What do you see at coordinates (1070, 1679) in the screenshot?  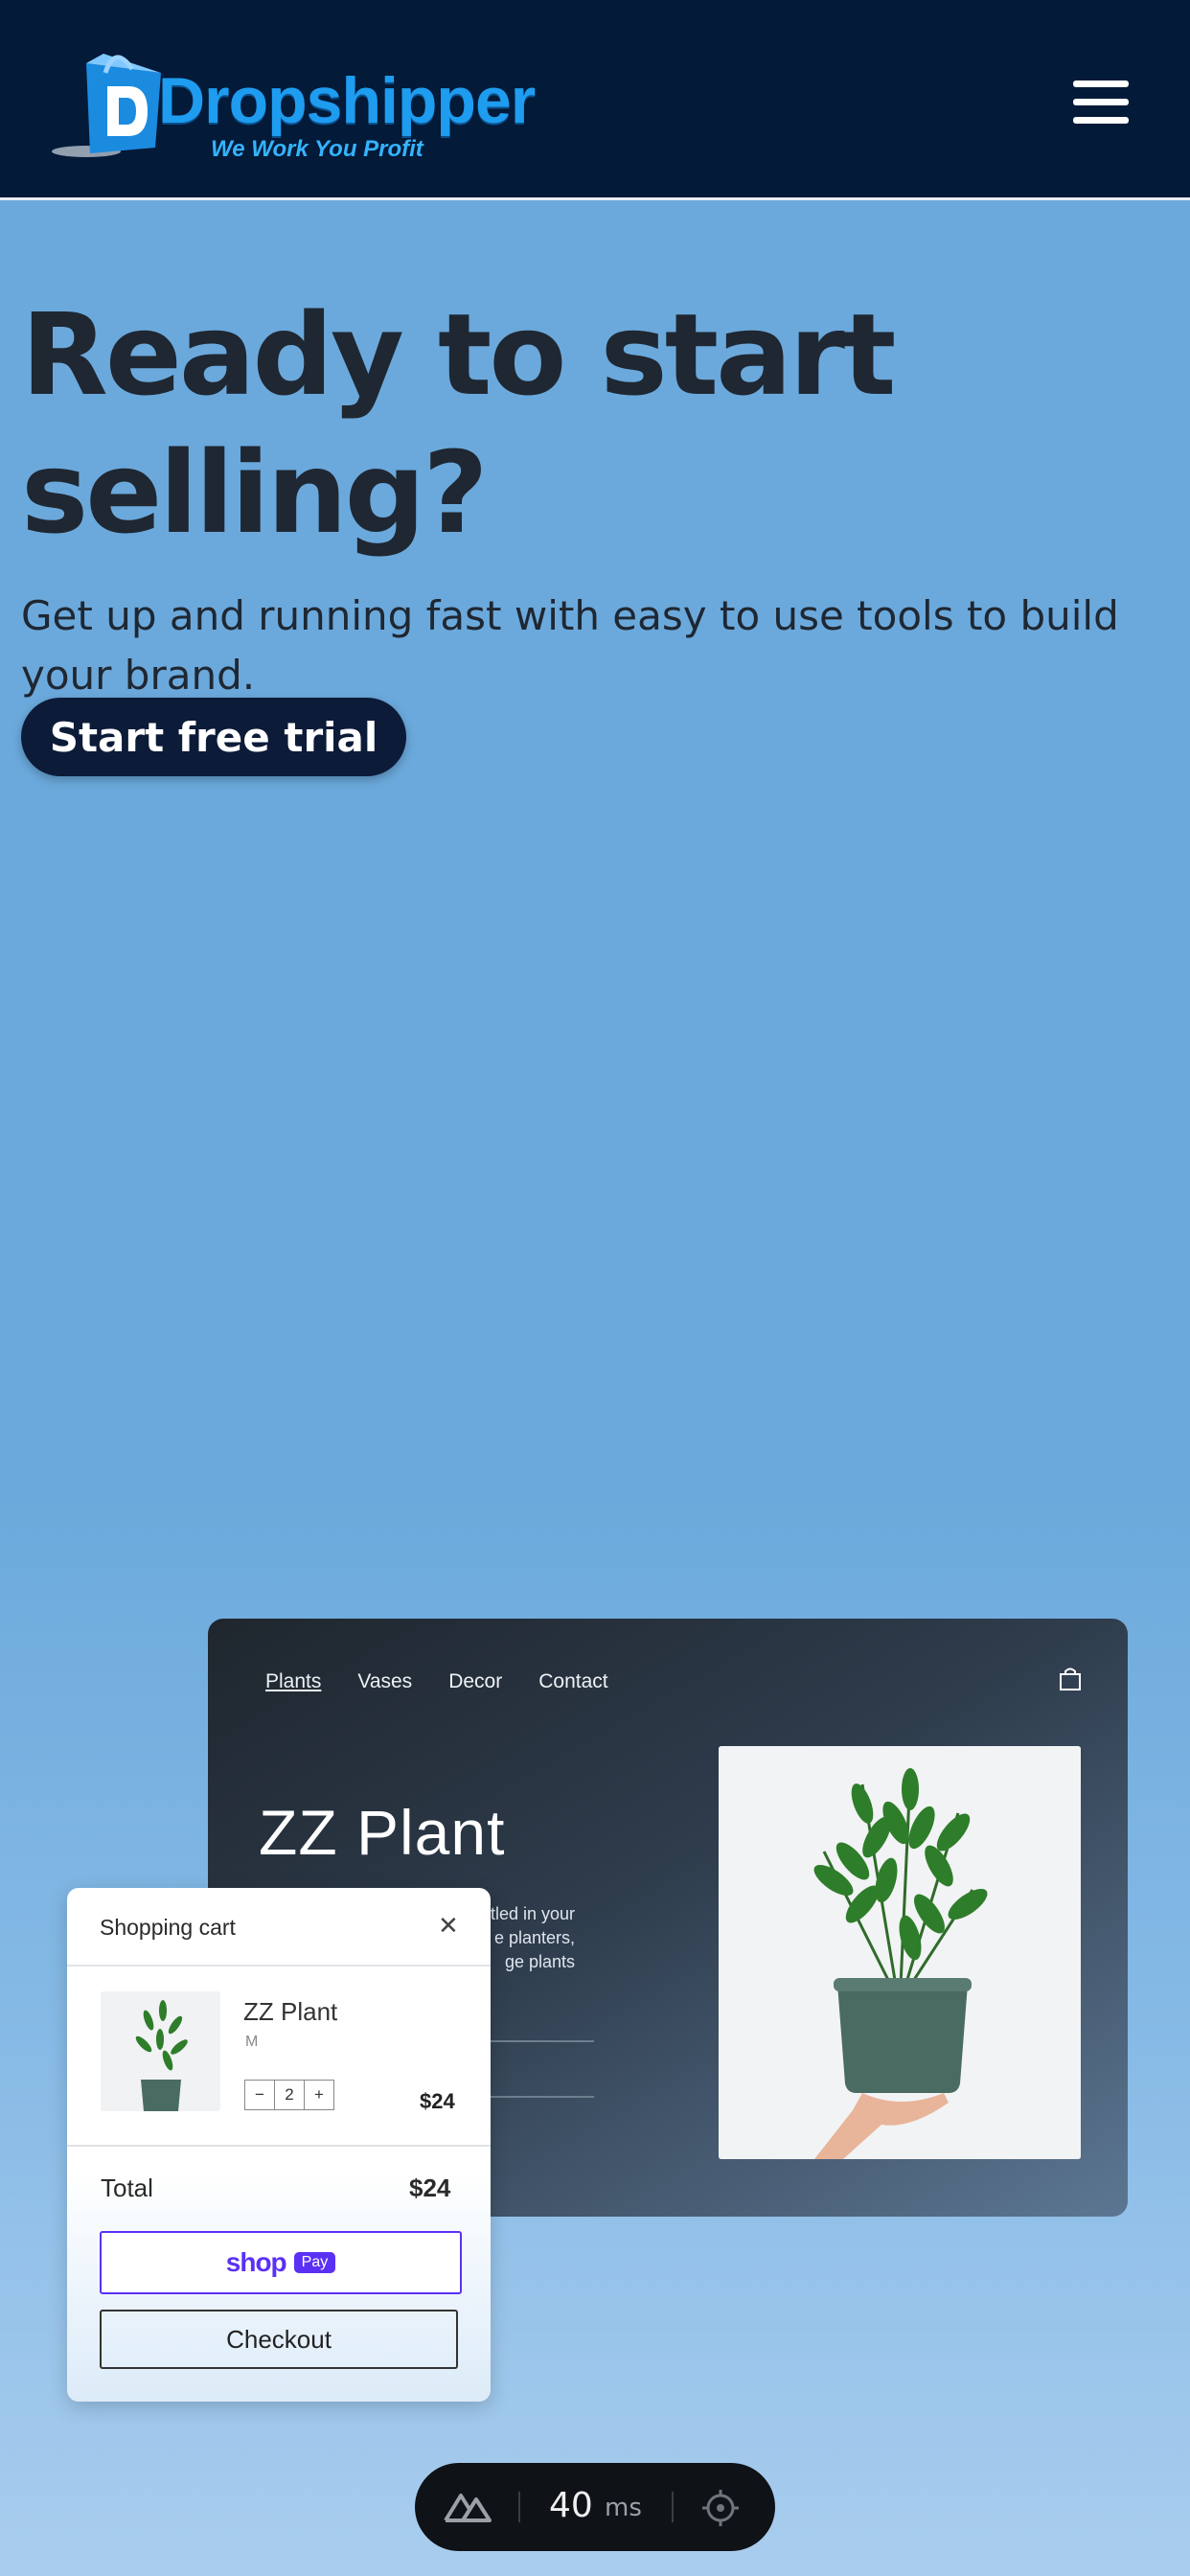 I see `shopping-bag-icon` at bounding box center [1070, 1679].